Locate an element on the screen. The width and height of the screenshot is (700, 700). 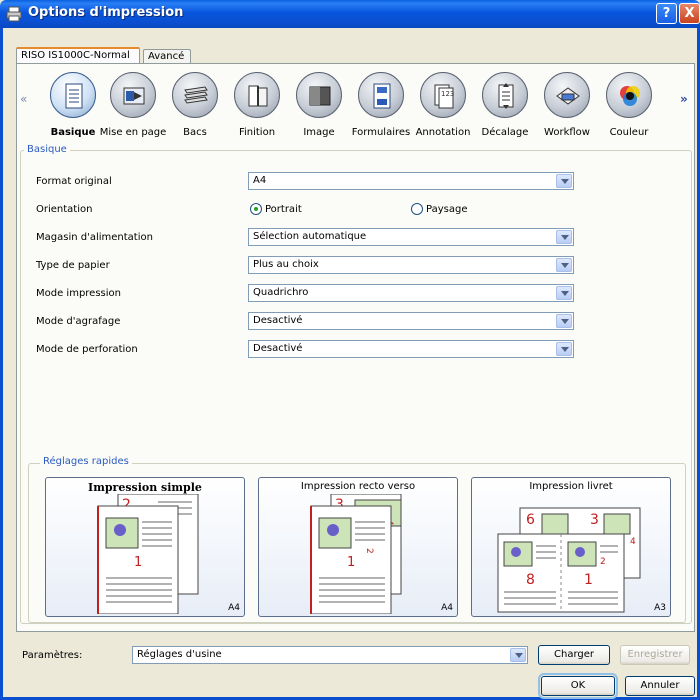
category-formulaires: Formulaires is located at coordinates (381, 108).